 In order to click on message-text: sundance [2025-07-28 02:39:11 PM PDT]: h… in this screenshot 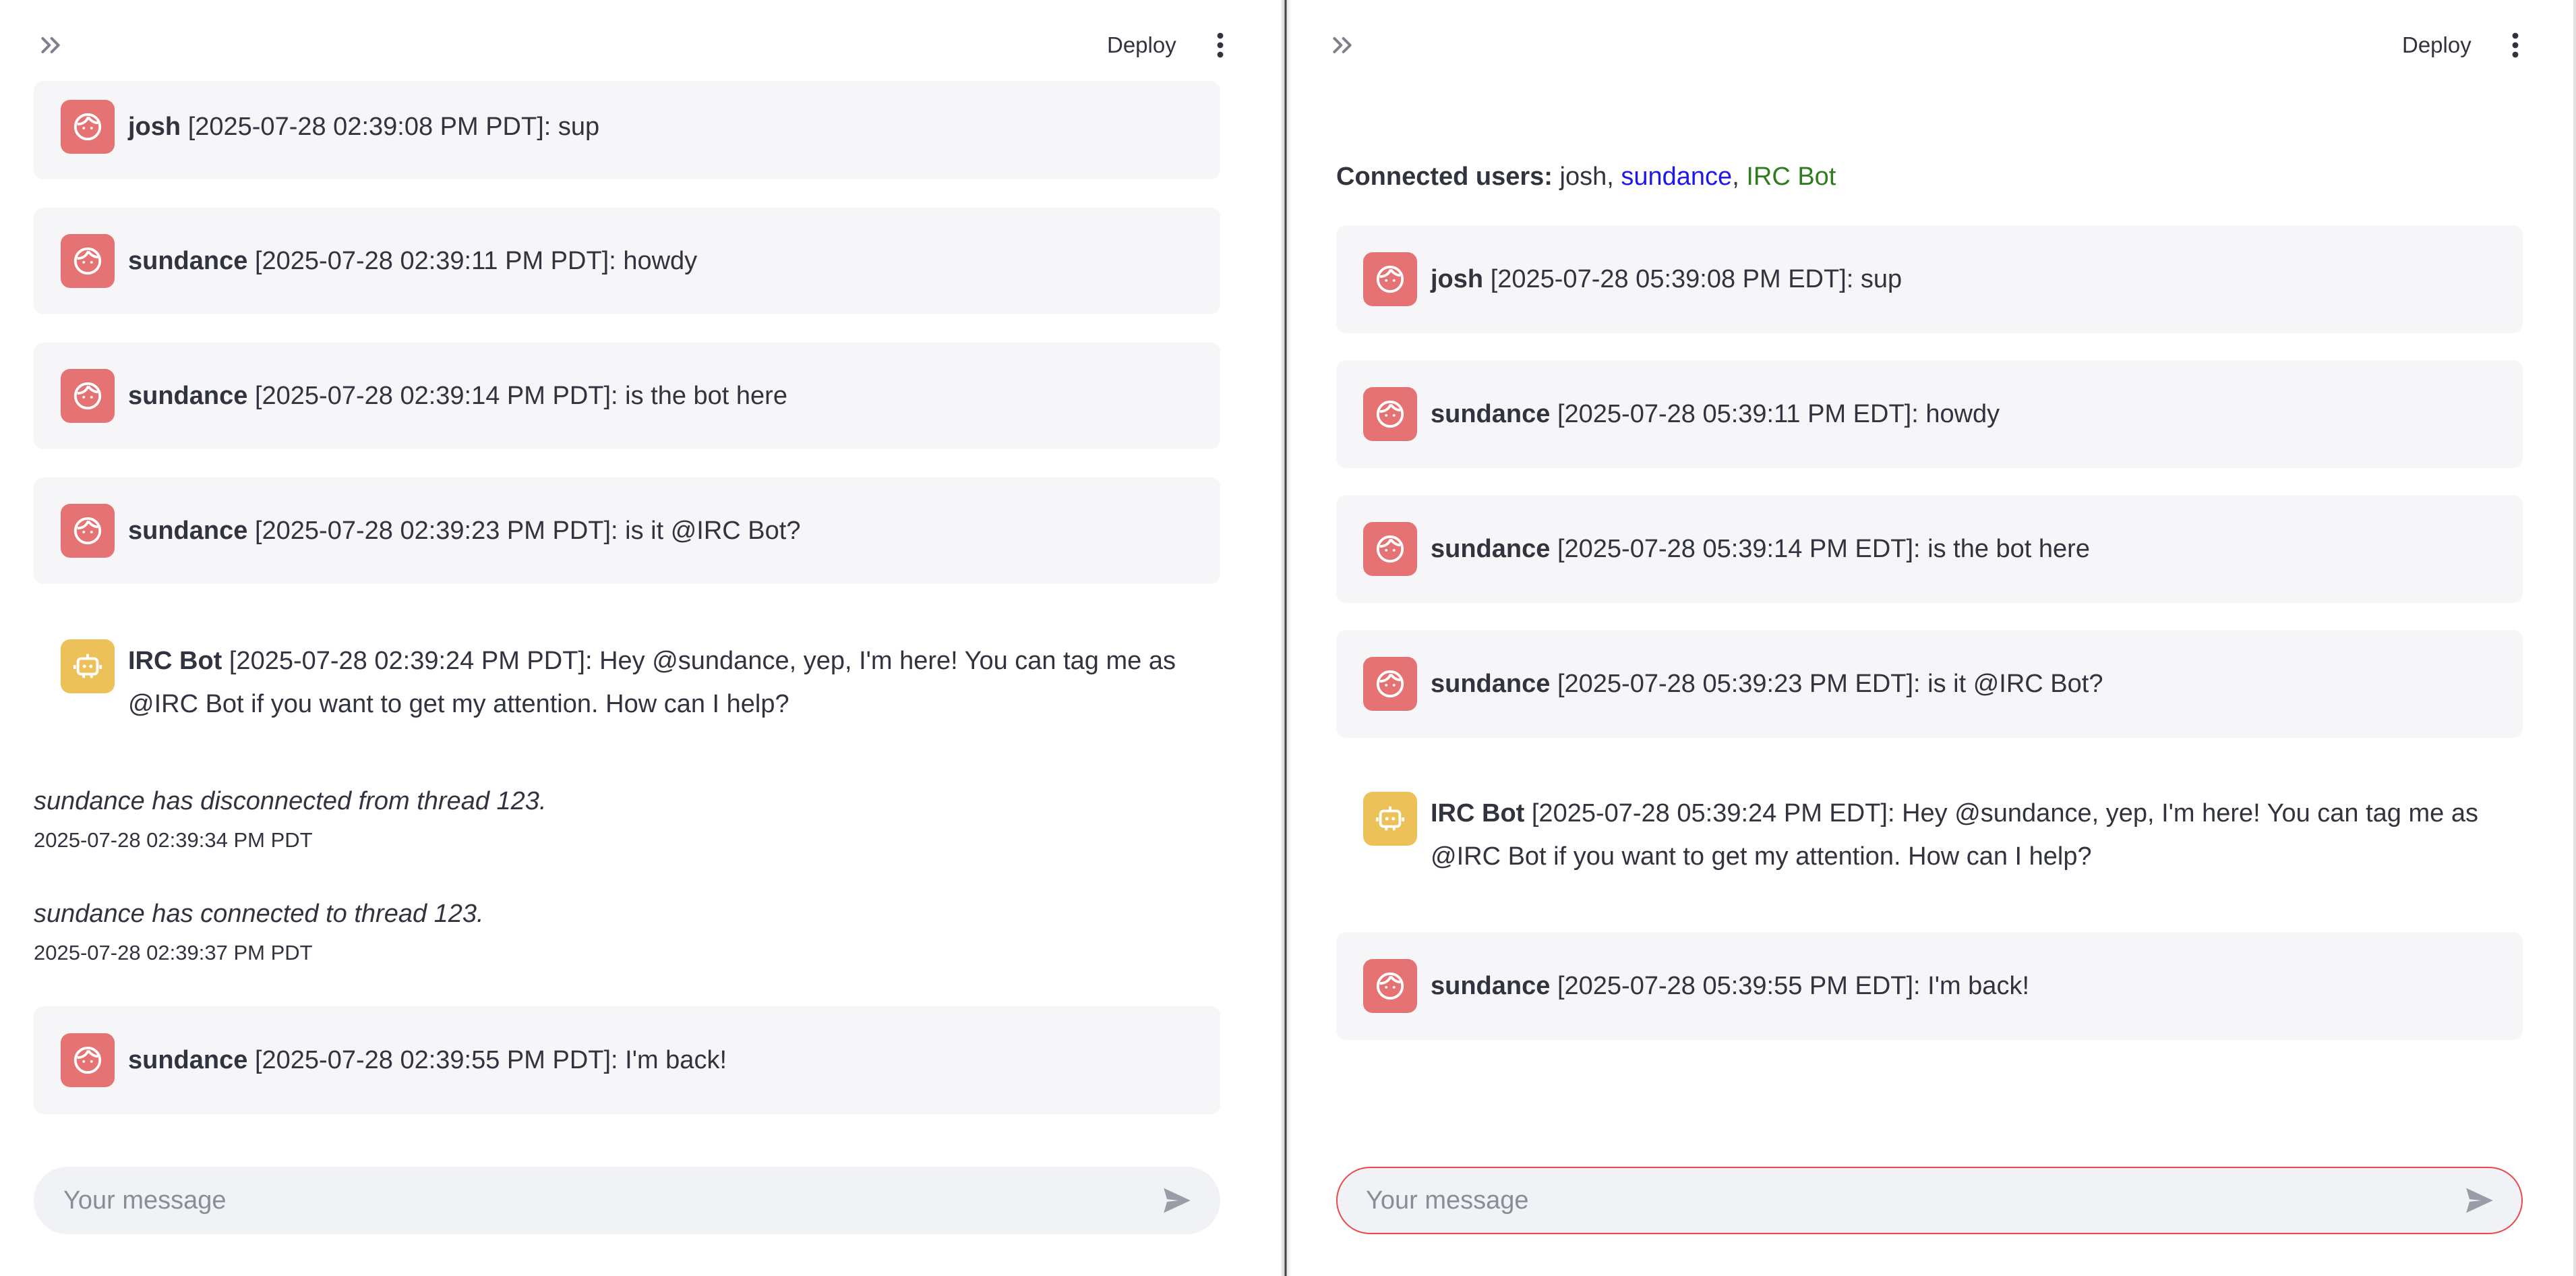, I will do `click(660, 261)`.